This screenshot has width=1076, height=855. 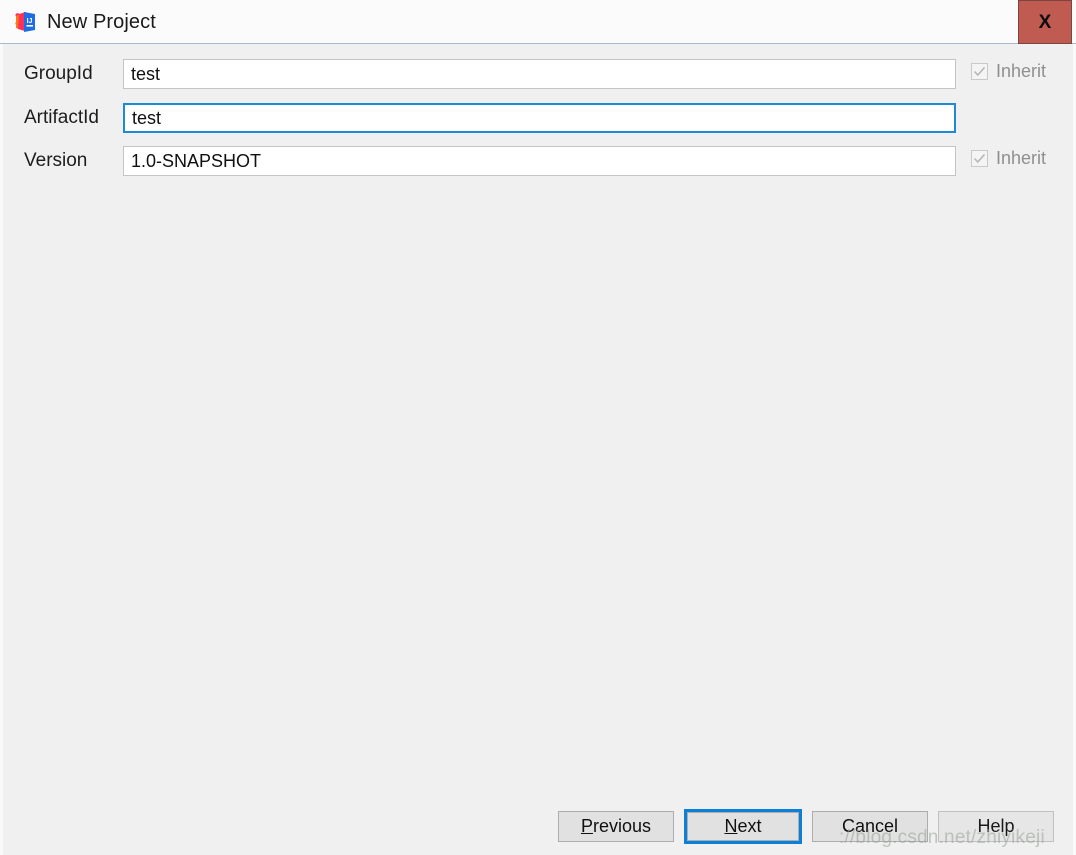 I want to click on cancel-button-label: Cancel, so click(x=870, y=826).